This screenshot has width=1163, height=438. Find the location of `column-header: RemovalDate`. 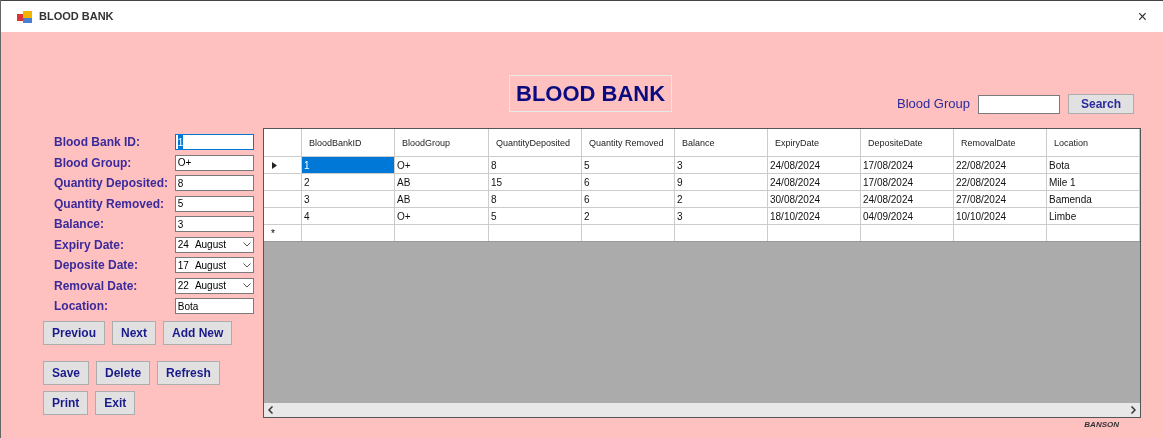

column-header: RemovalDate is located at coordinates (1000, 142).